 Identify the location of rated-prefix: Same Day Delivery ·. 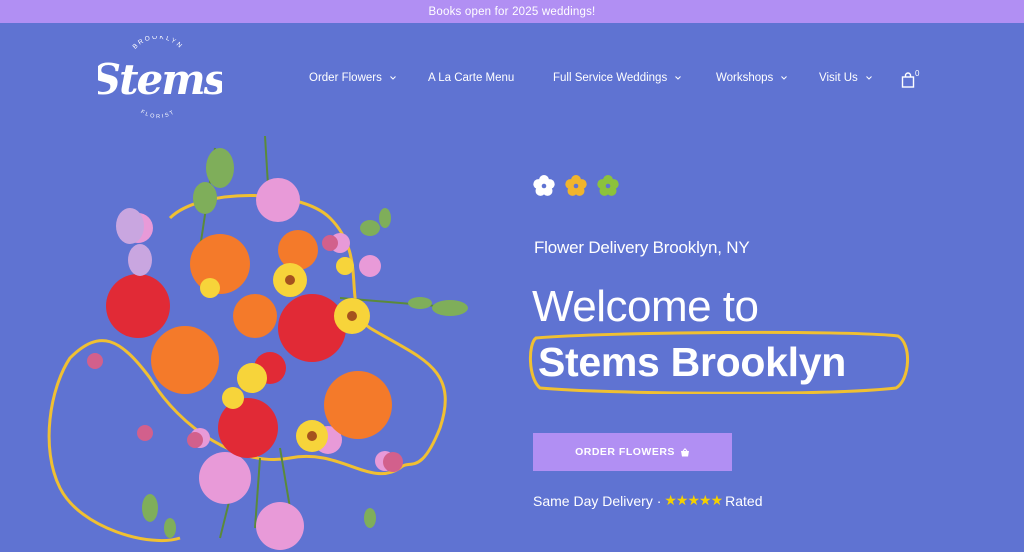
(597, 500).